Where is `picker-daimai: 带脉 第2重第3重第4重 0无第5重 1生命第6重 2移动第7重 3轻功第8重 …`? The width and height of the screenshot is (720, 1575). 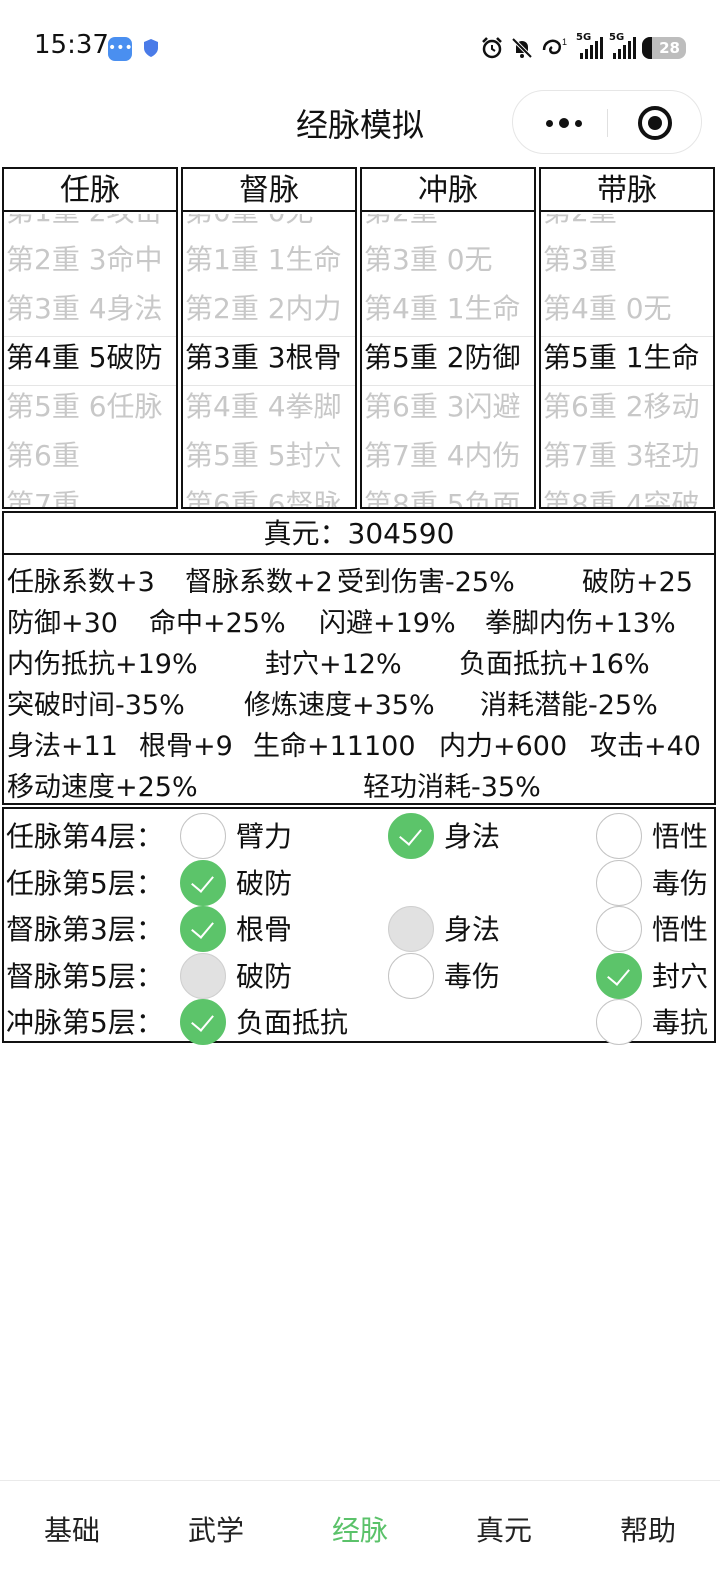 picker-daimai: 带脉 第2重第3重第4重 0无第5重 1生命第6重 2移动第7重 3轻功第8重 … is located at coordinates (627, 338).